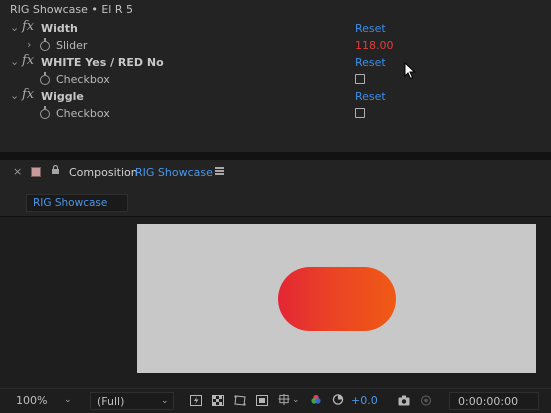 The height and width of the screenshot is (413, 551). I want to click on timecode-field: 0:00:00:00, so click(494, 401).